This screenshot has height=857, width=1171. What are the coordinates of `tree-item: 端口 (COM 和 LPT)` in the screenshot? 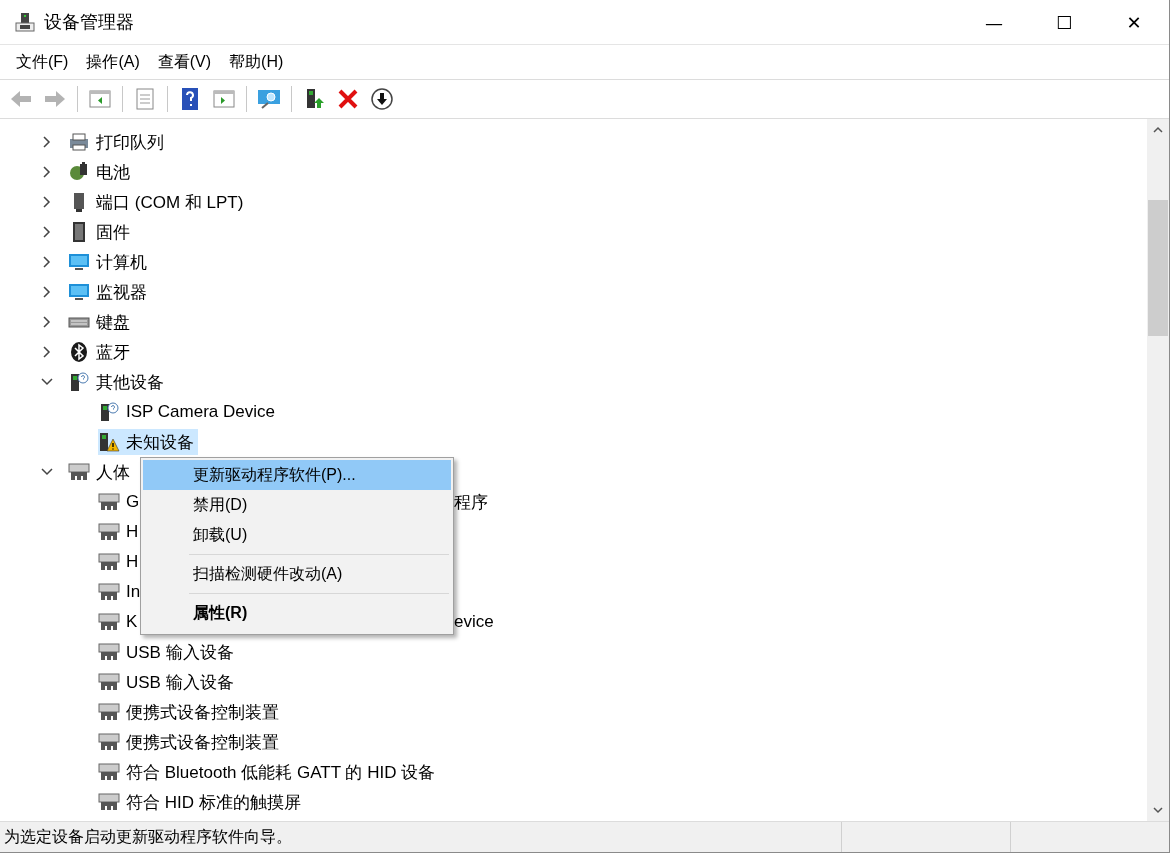 It's located at (158, 202).